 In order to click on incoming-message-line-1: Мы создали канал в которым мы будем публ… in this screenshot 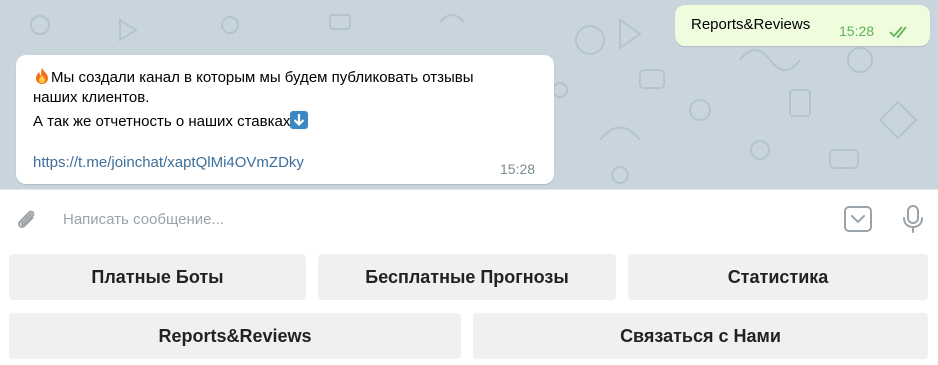, I will do `click(253, 76)`.